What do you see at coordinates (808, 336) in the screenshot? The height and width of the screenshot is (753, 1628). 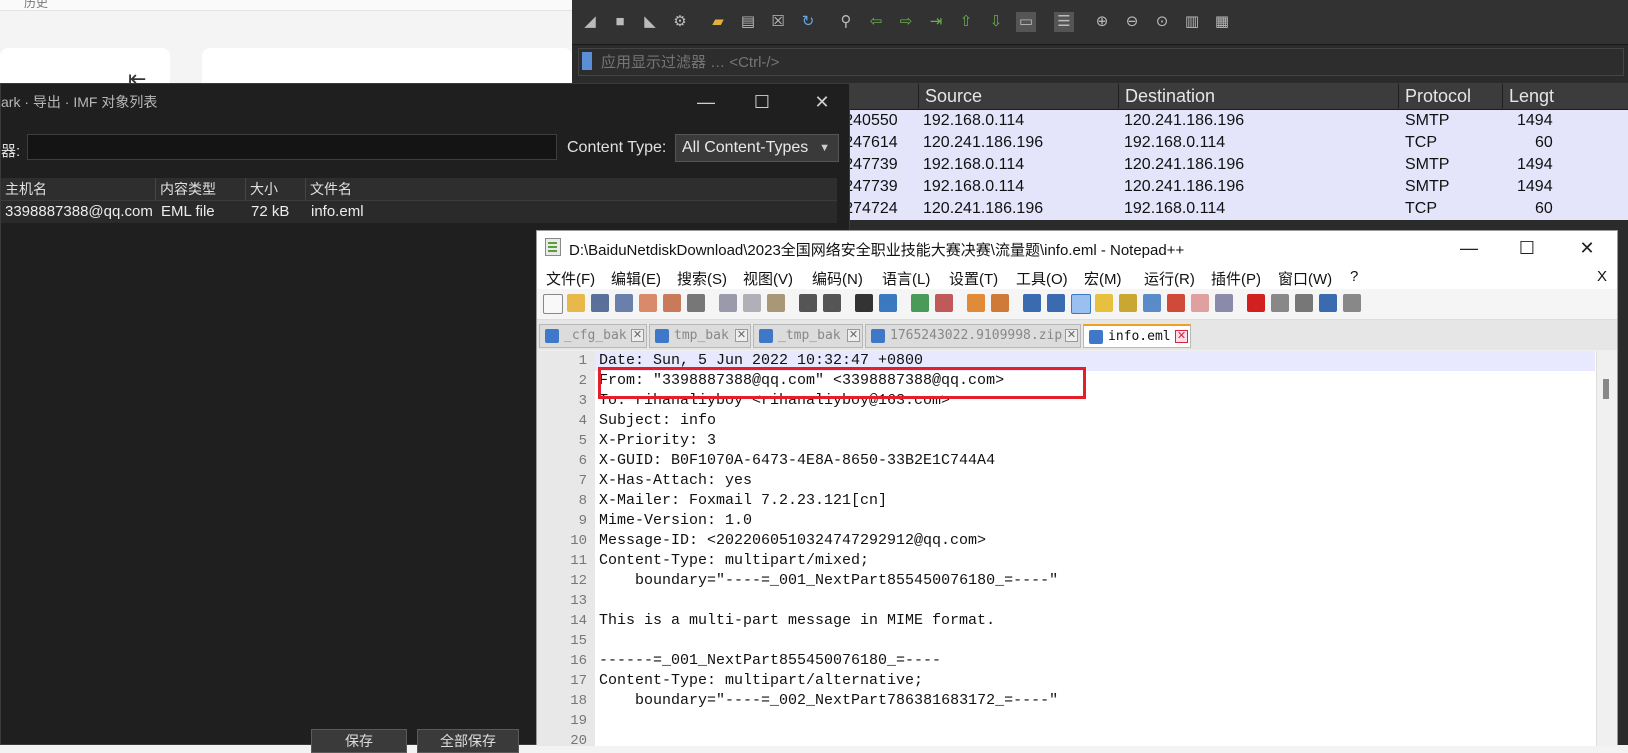 I see `tab-tmp-bak-2: _tmp_bak ✕` at bounding box center [808, 336].